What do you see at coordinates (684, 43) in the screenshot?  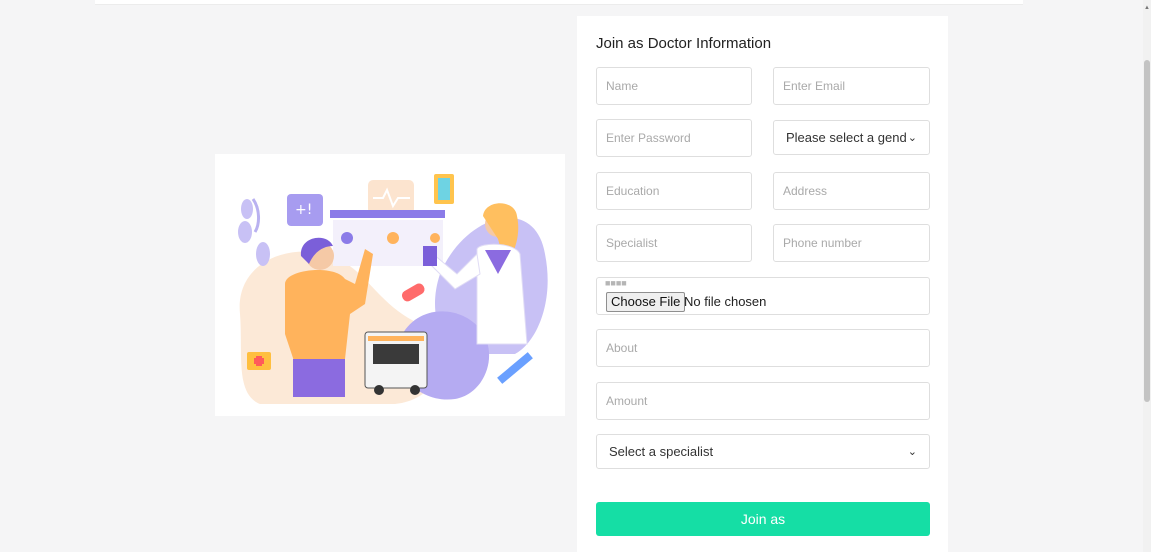 I see `form-title: Join as Doctor Information` at bounding box center [684, 43].